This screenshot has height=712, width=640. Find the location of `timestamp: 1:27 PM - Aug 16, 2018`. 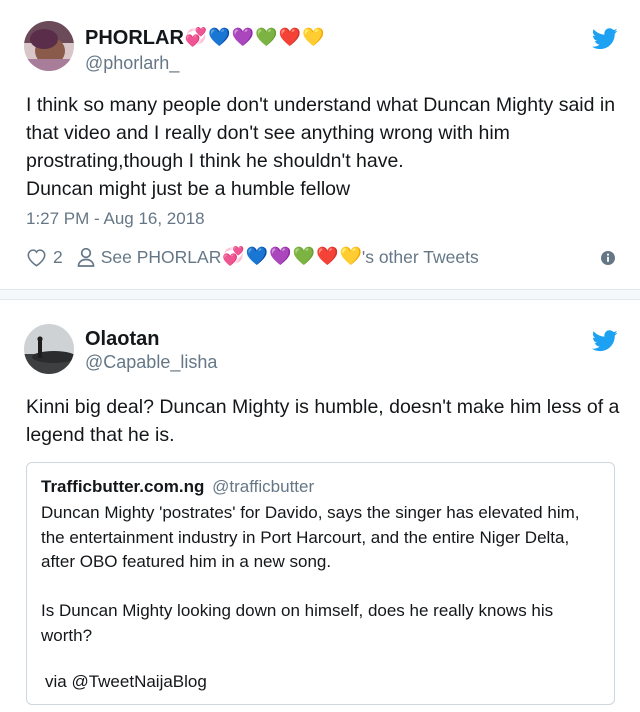

timestamp: 1:27 PM - Aug 16, 2018 is located at coordinates (115, 219).